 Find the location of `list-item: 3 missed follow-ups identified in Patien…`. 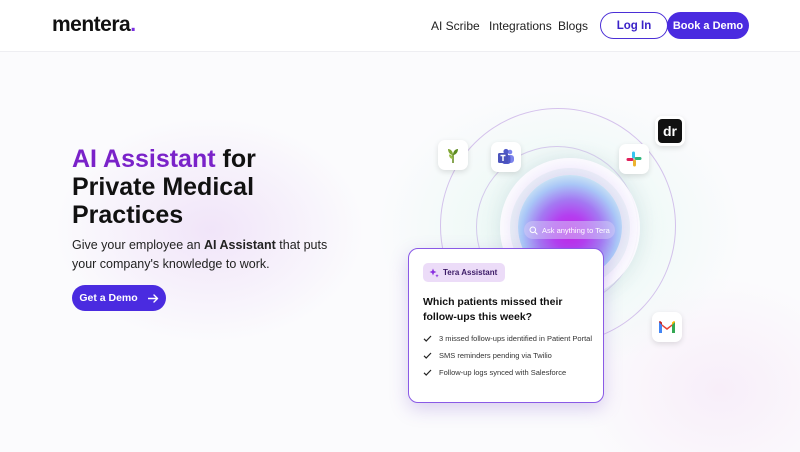

list-item: 3 missed follow-ups identified in Patien… is located at coordinates (511, 338).